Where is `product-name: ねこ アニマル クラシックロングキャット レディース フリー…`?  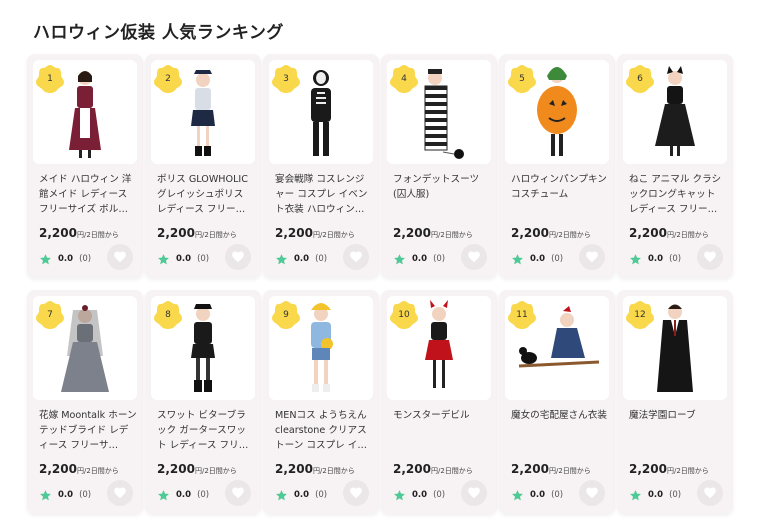 product-name: ねこ アニマル クラシックロングキャット レディース フリー… is located at coordinates (678, 194).